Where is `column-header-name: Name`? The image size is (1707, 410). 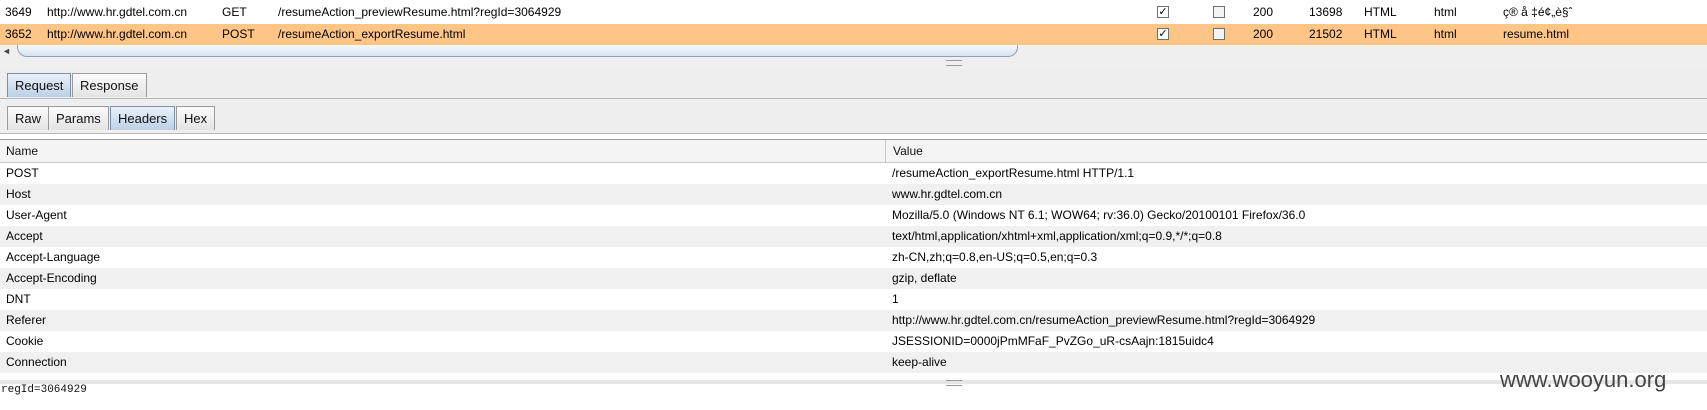 column-header-name: Name is located at coordinates (443, 151).